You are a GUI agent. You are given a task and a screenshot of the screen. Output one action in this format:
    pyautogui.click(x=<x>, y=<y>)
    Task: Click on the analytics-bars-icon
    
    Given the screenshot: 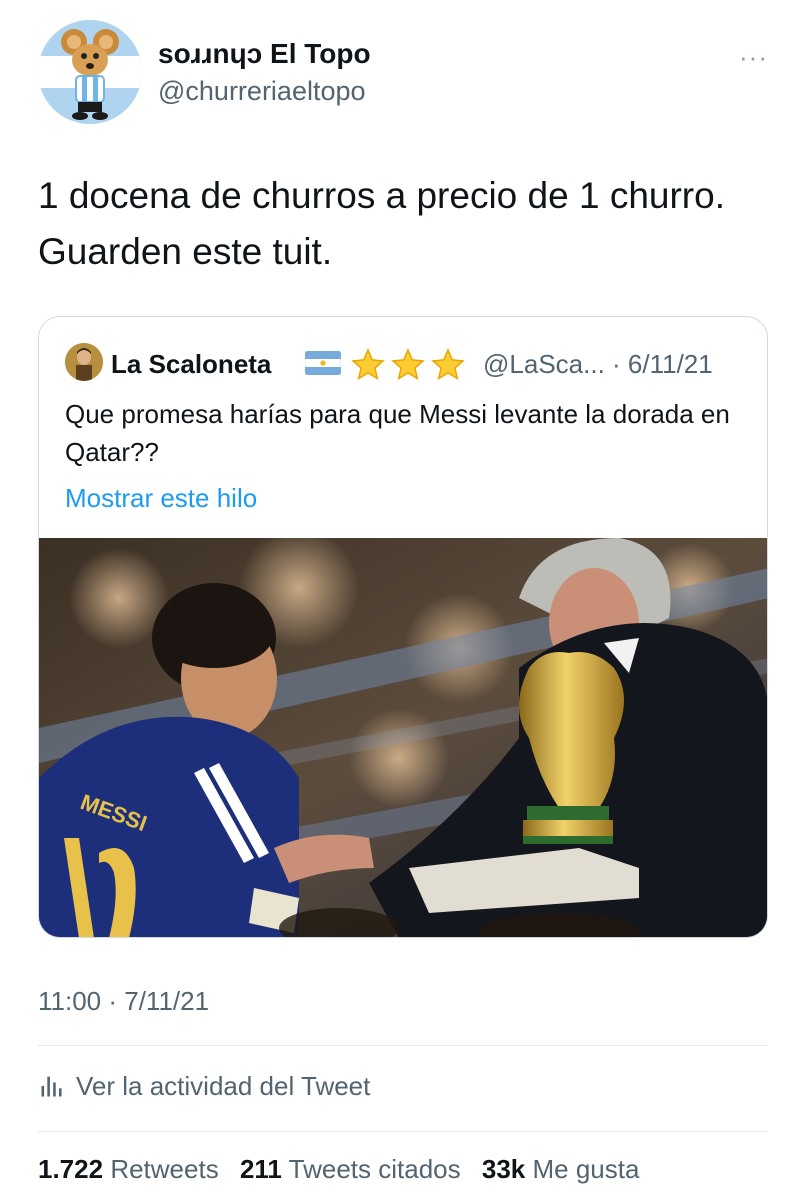 What is the action you would take?
    pyautogui.click(x=51, y=1086)
    